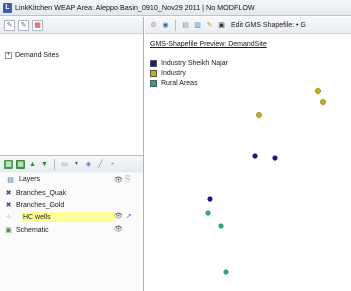  Describe the element at coordinates (37, 217) in the screenshot. I see `layer-label: HC wells` at that location.